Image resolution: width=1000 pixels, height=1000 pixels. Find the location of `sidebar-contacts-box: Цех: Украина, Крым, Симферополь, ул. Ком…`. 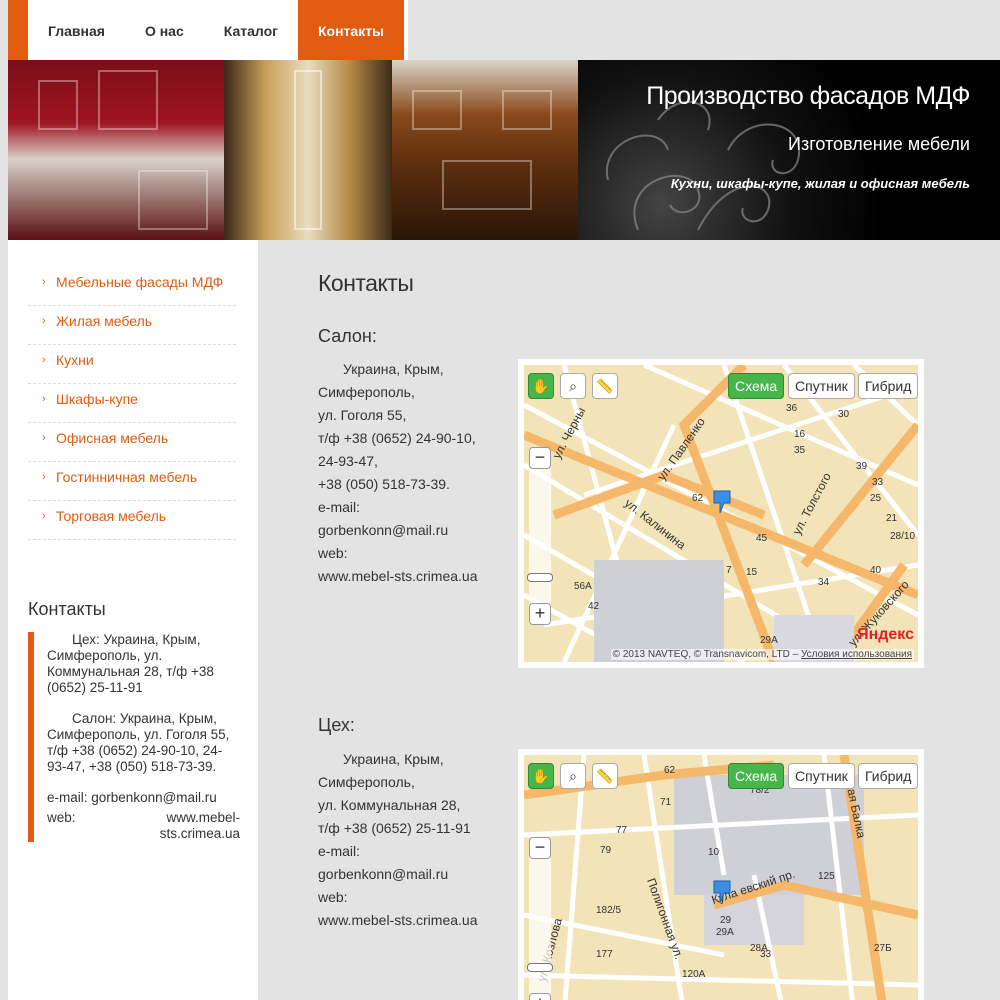

sidebar-contacts-box: Цех: Украина, Крым, Симферополь, ул. Ком… is located at coordinates (134, 737).